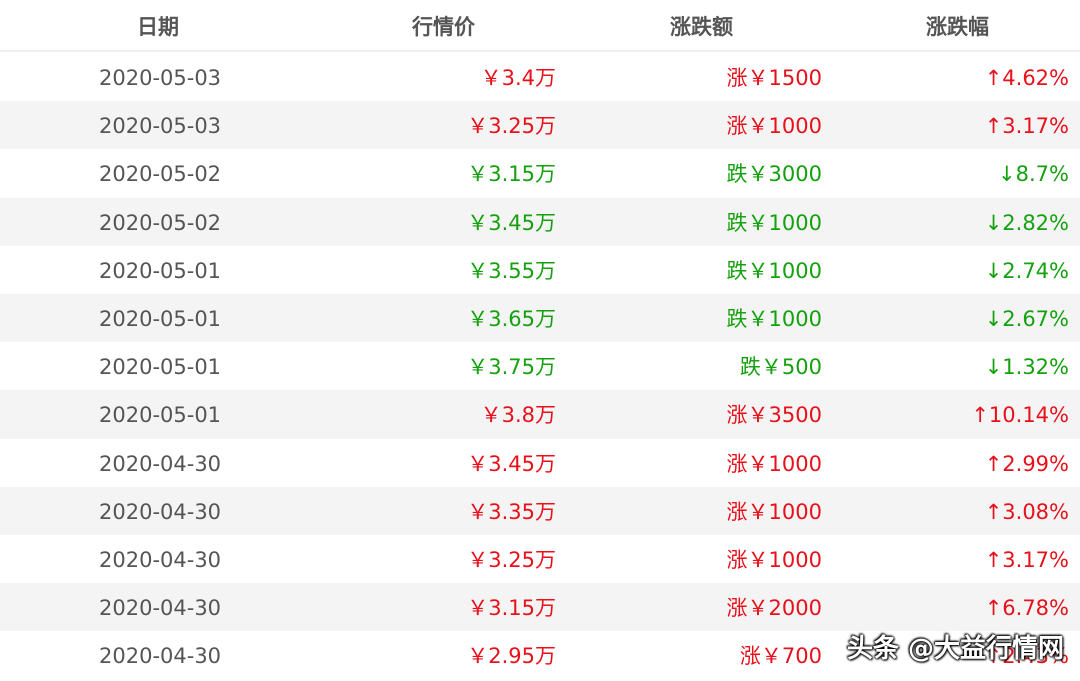 The height and width of the screenshot is (681, 1080). What do you see at coordinates (511, 367) in the screenshot?
I see `row-price: ￥3.75万` at bounding box center [511, 367].